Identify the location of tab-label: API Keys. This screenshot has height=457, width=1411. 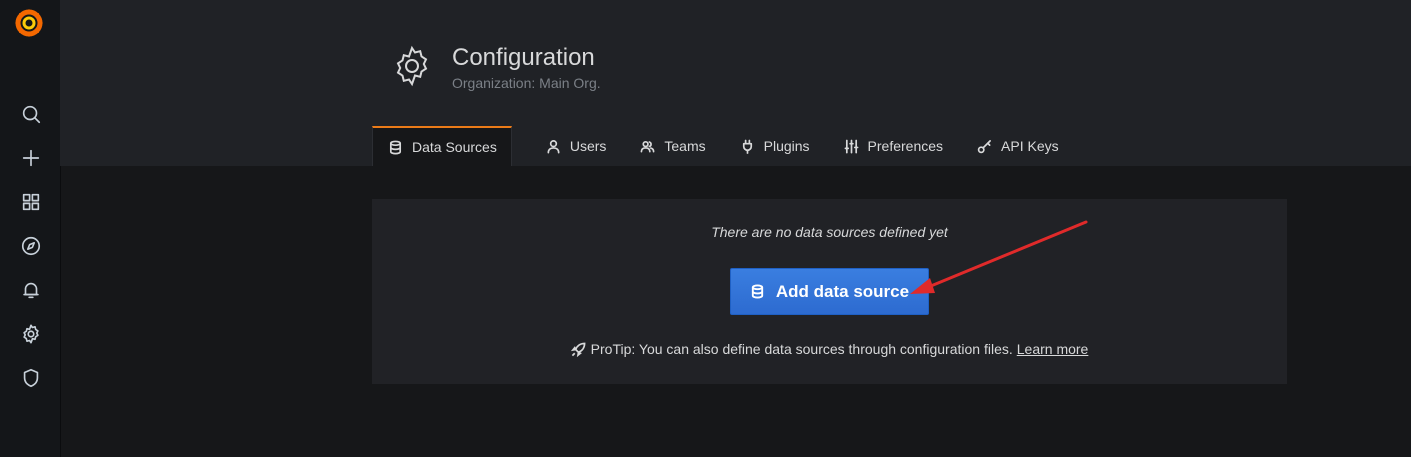
(1030, 146).